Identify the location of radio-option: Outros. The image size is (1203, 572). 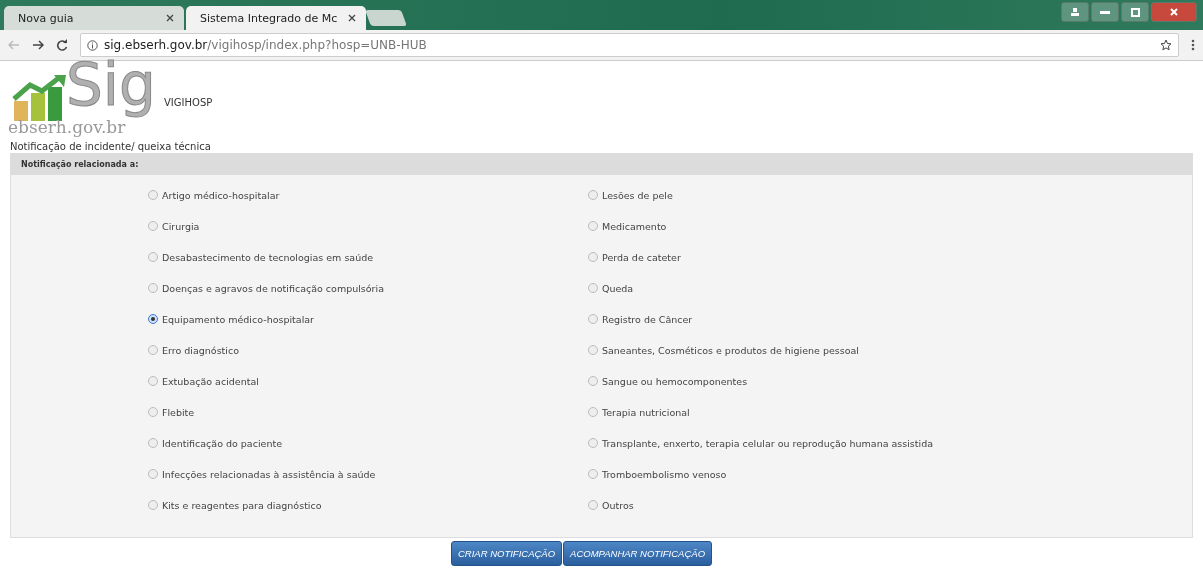
(890, 505).